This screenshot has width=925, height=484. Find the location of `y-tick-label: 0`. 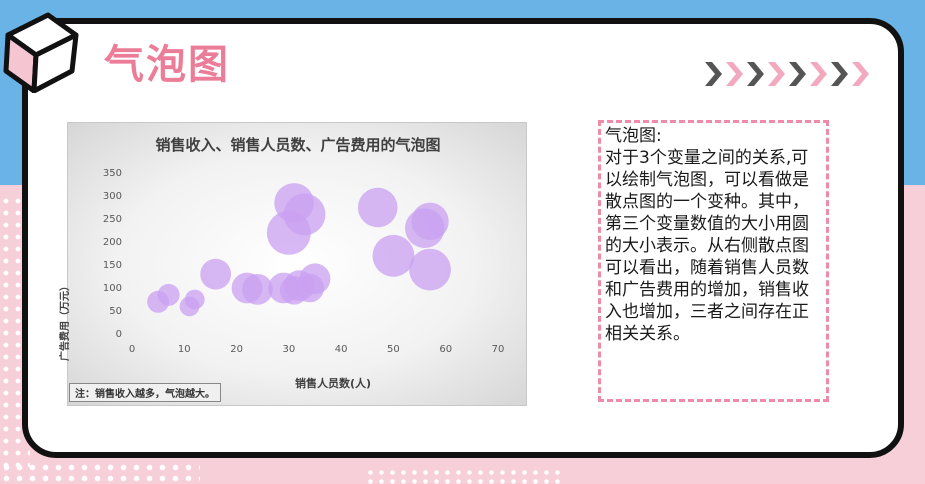

y-tick-label: 0 is located at coordinates (119, 334).